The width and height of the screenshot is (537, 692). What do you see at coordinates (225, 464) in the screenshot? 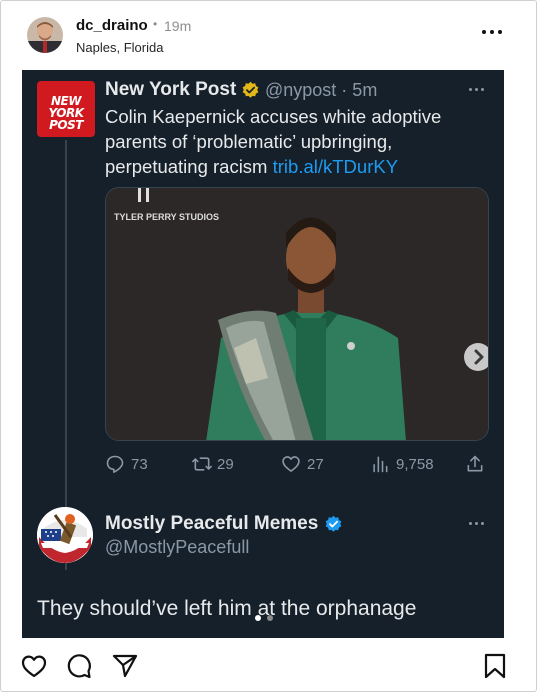
I see `retweet-count: 29` at bounding box center [225, 464].